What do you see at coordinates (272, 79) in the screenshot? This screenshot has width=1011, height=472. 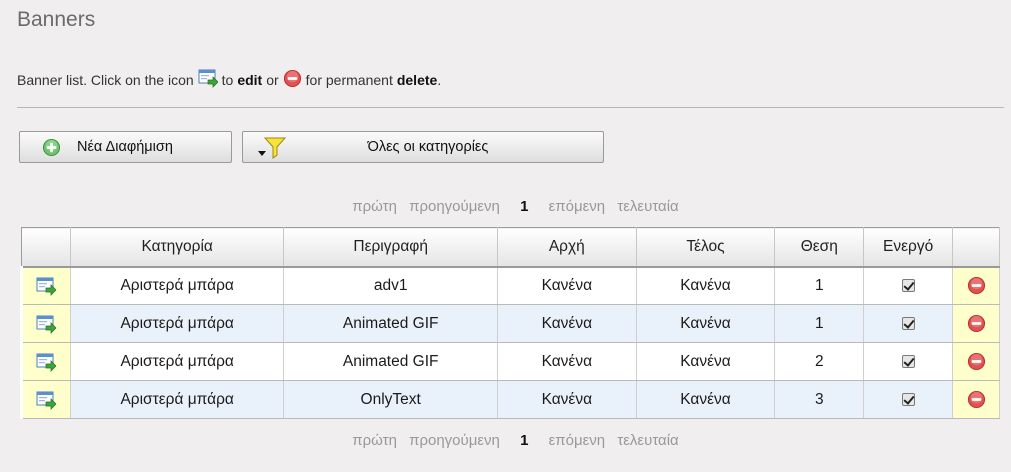 I see `intro-part3: or` at bounding box center [272, 79].